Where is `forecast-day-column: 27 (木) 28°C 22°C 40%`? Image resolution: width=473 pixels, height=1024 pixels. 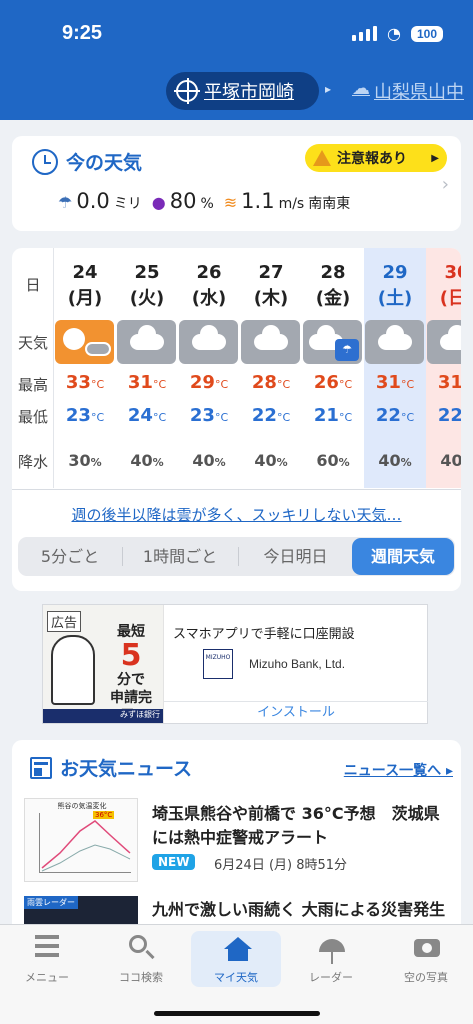
forecast-day-column: 27 (木) 28°C 22°C 40% is located at coordinates (271, 368).